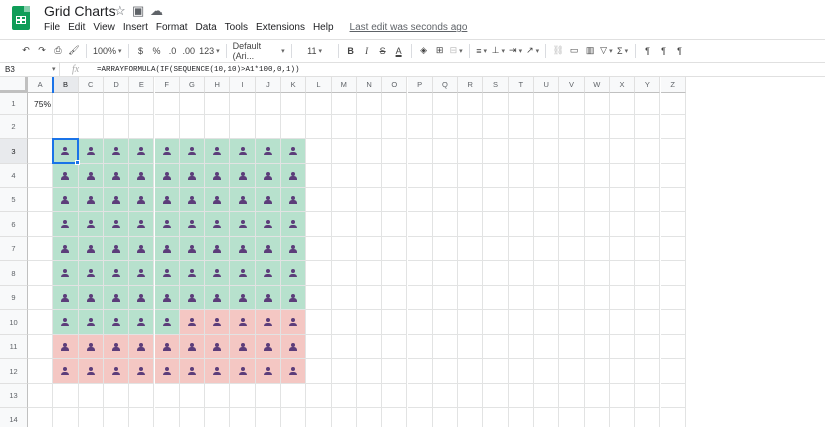  Describe the element at coordinates (14, 249) in the screenshot. I see `row-header-7: 7` at that location.